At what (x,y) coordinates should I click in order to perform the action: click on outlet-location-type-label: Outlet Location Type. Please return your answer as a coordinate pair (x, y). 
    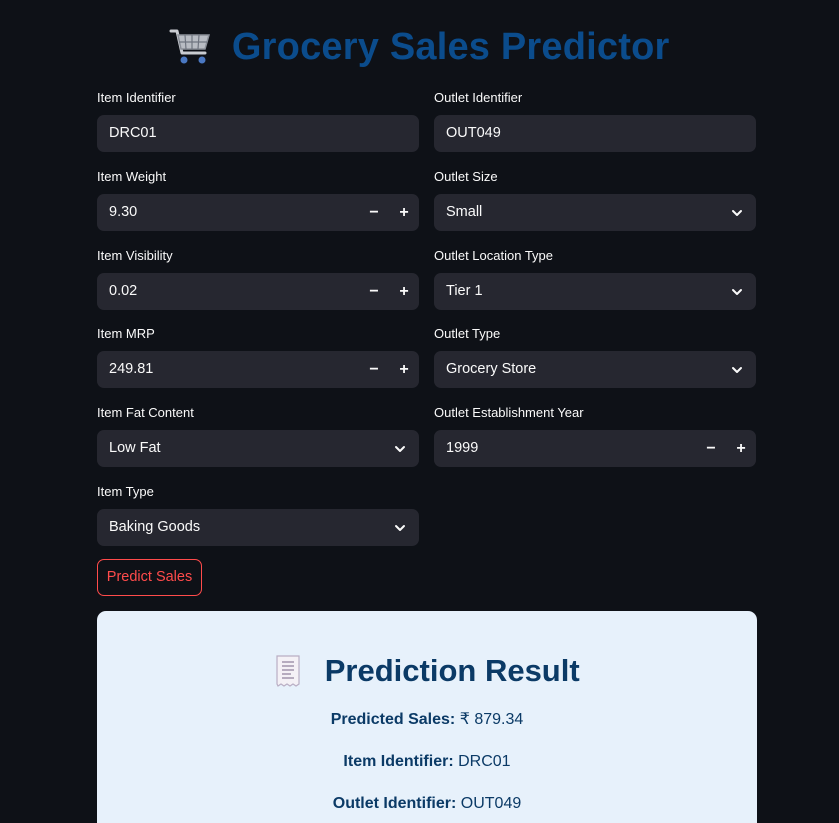
    Looking at the image, I should click on (494, 255).